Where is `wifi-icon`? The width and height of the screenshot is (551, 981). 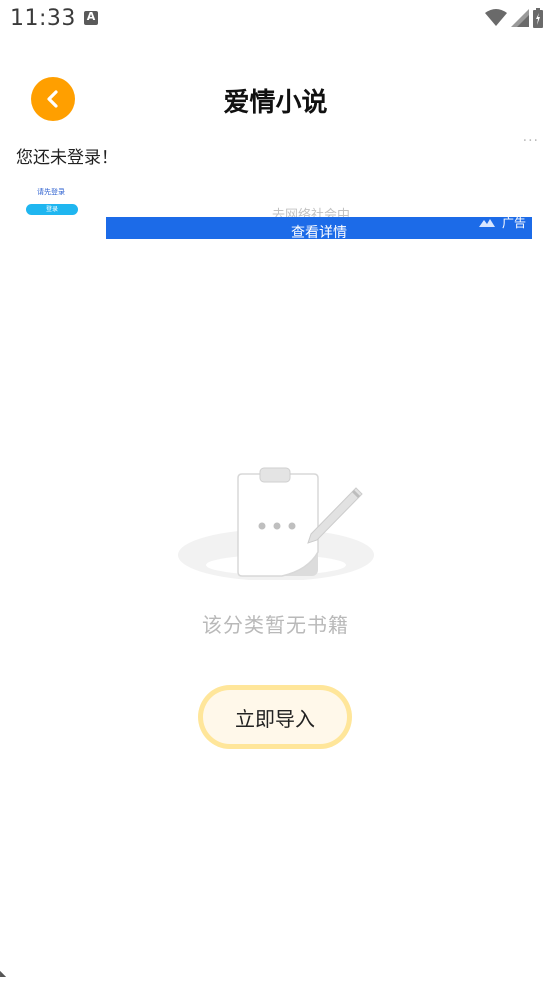
wifi-icon is located at coordinates (496, 17).